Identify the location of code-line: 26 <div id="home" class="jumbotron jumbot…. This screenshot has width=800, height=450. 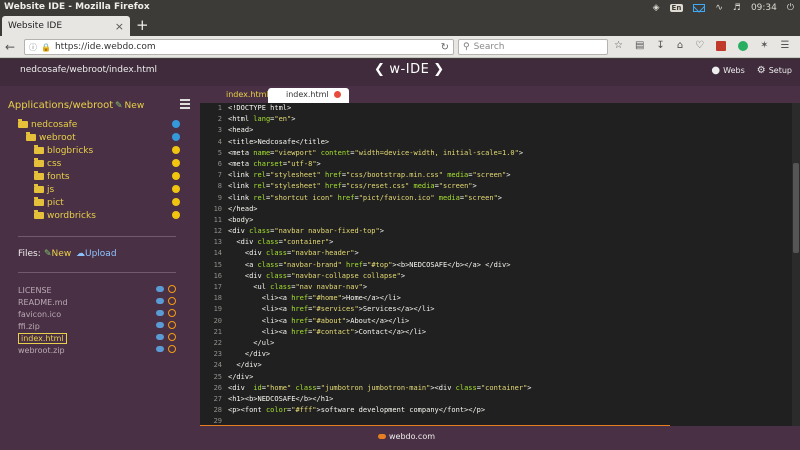
(495, 388).